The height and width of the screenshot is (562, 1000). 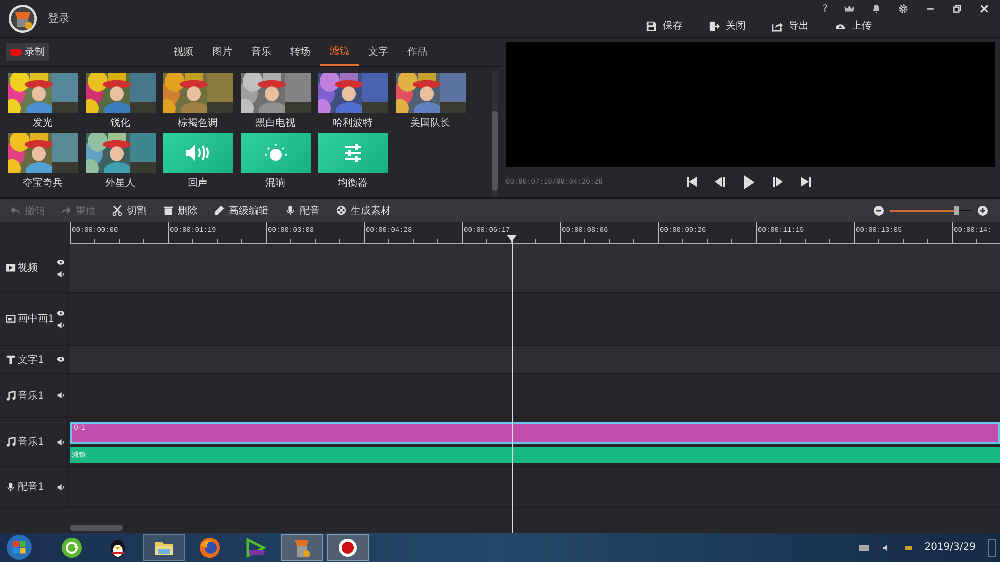 What do you see at coordinates (261, 52) in the screenshot?
I see `category-tab: 音乐` at bounding box center [261, 52].